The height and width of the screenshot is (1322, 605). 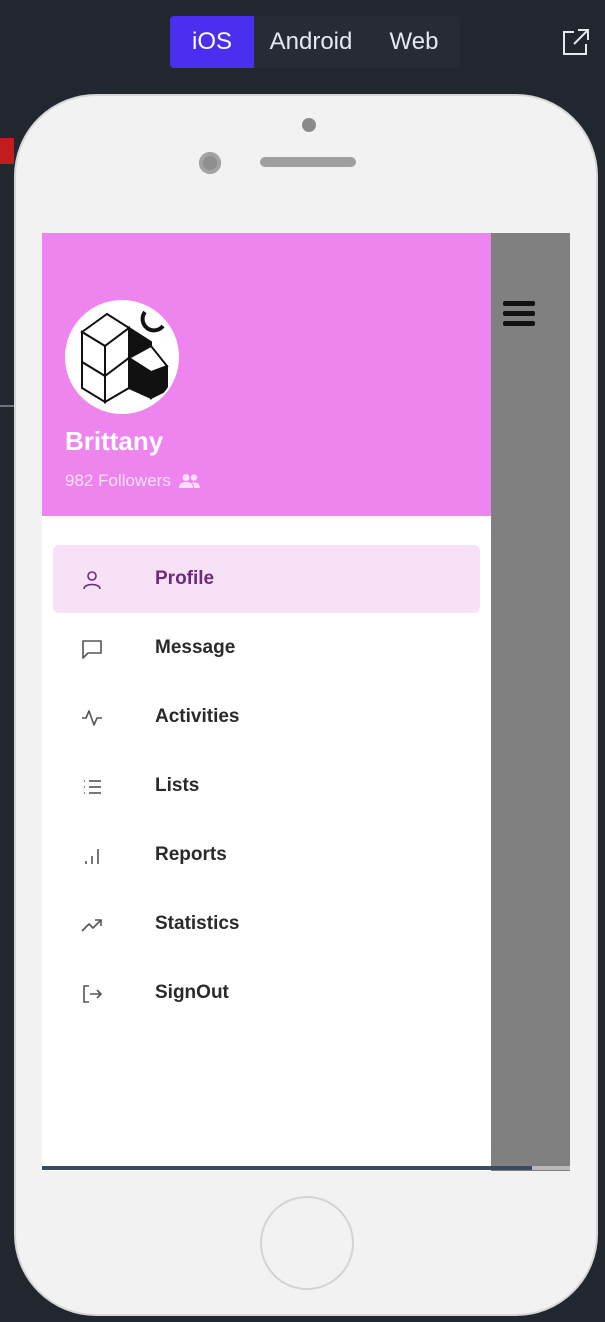 I want to click on people-icon, so click(x=189, y=481).